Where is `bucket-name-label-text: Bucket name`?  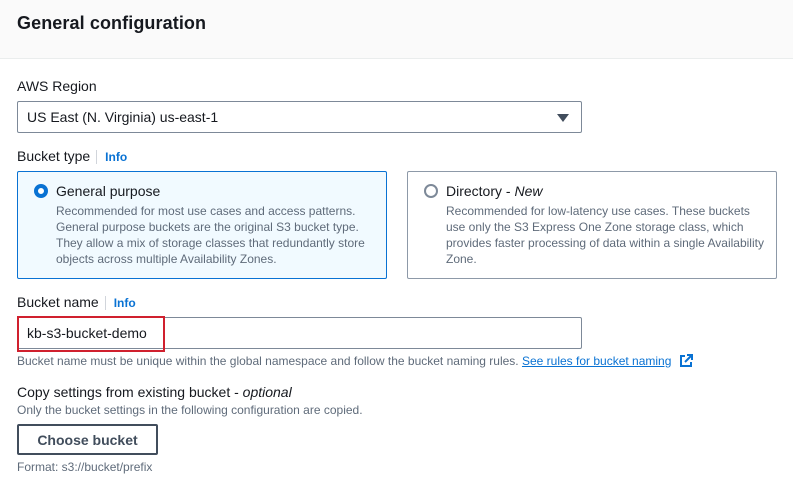 bucket-name-label-text: Bucket name is located at coordinates (58, 302).